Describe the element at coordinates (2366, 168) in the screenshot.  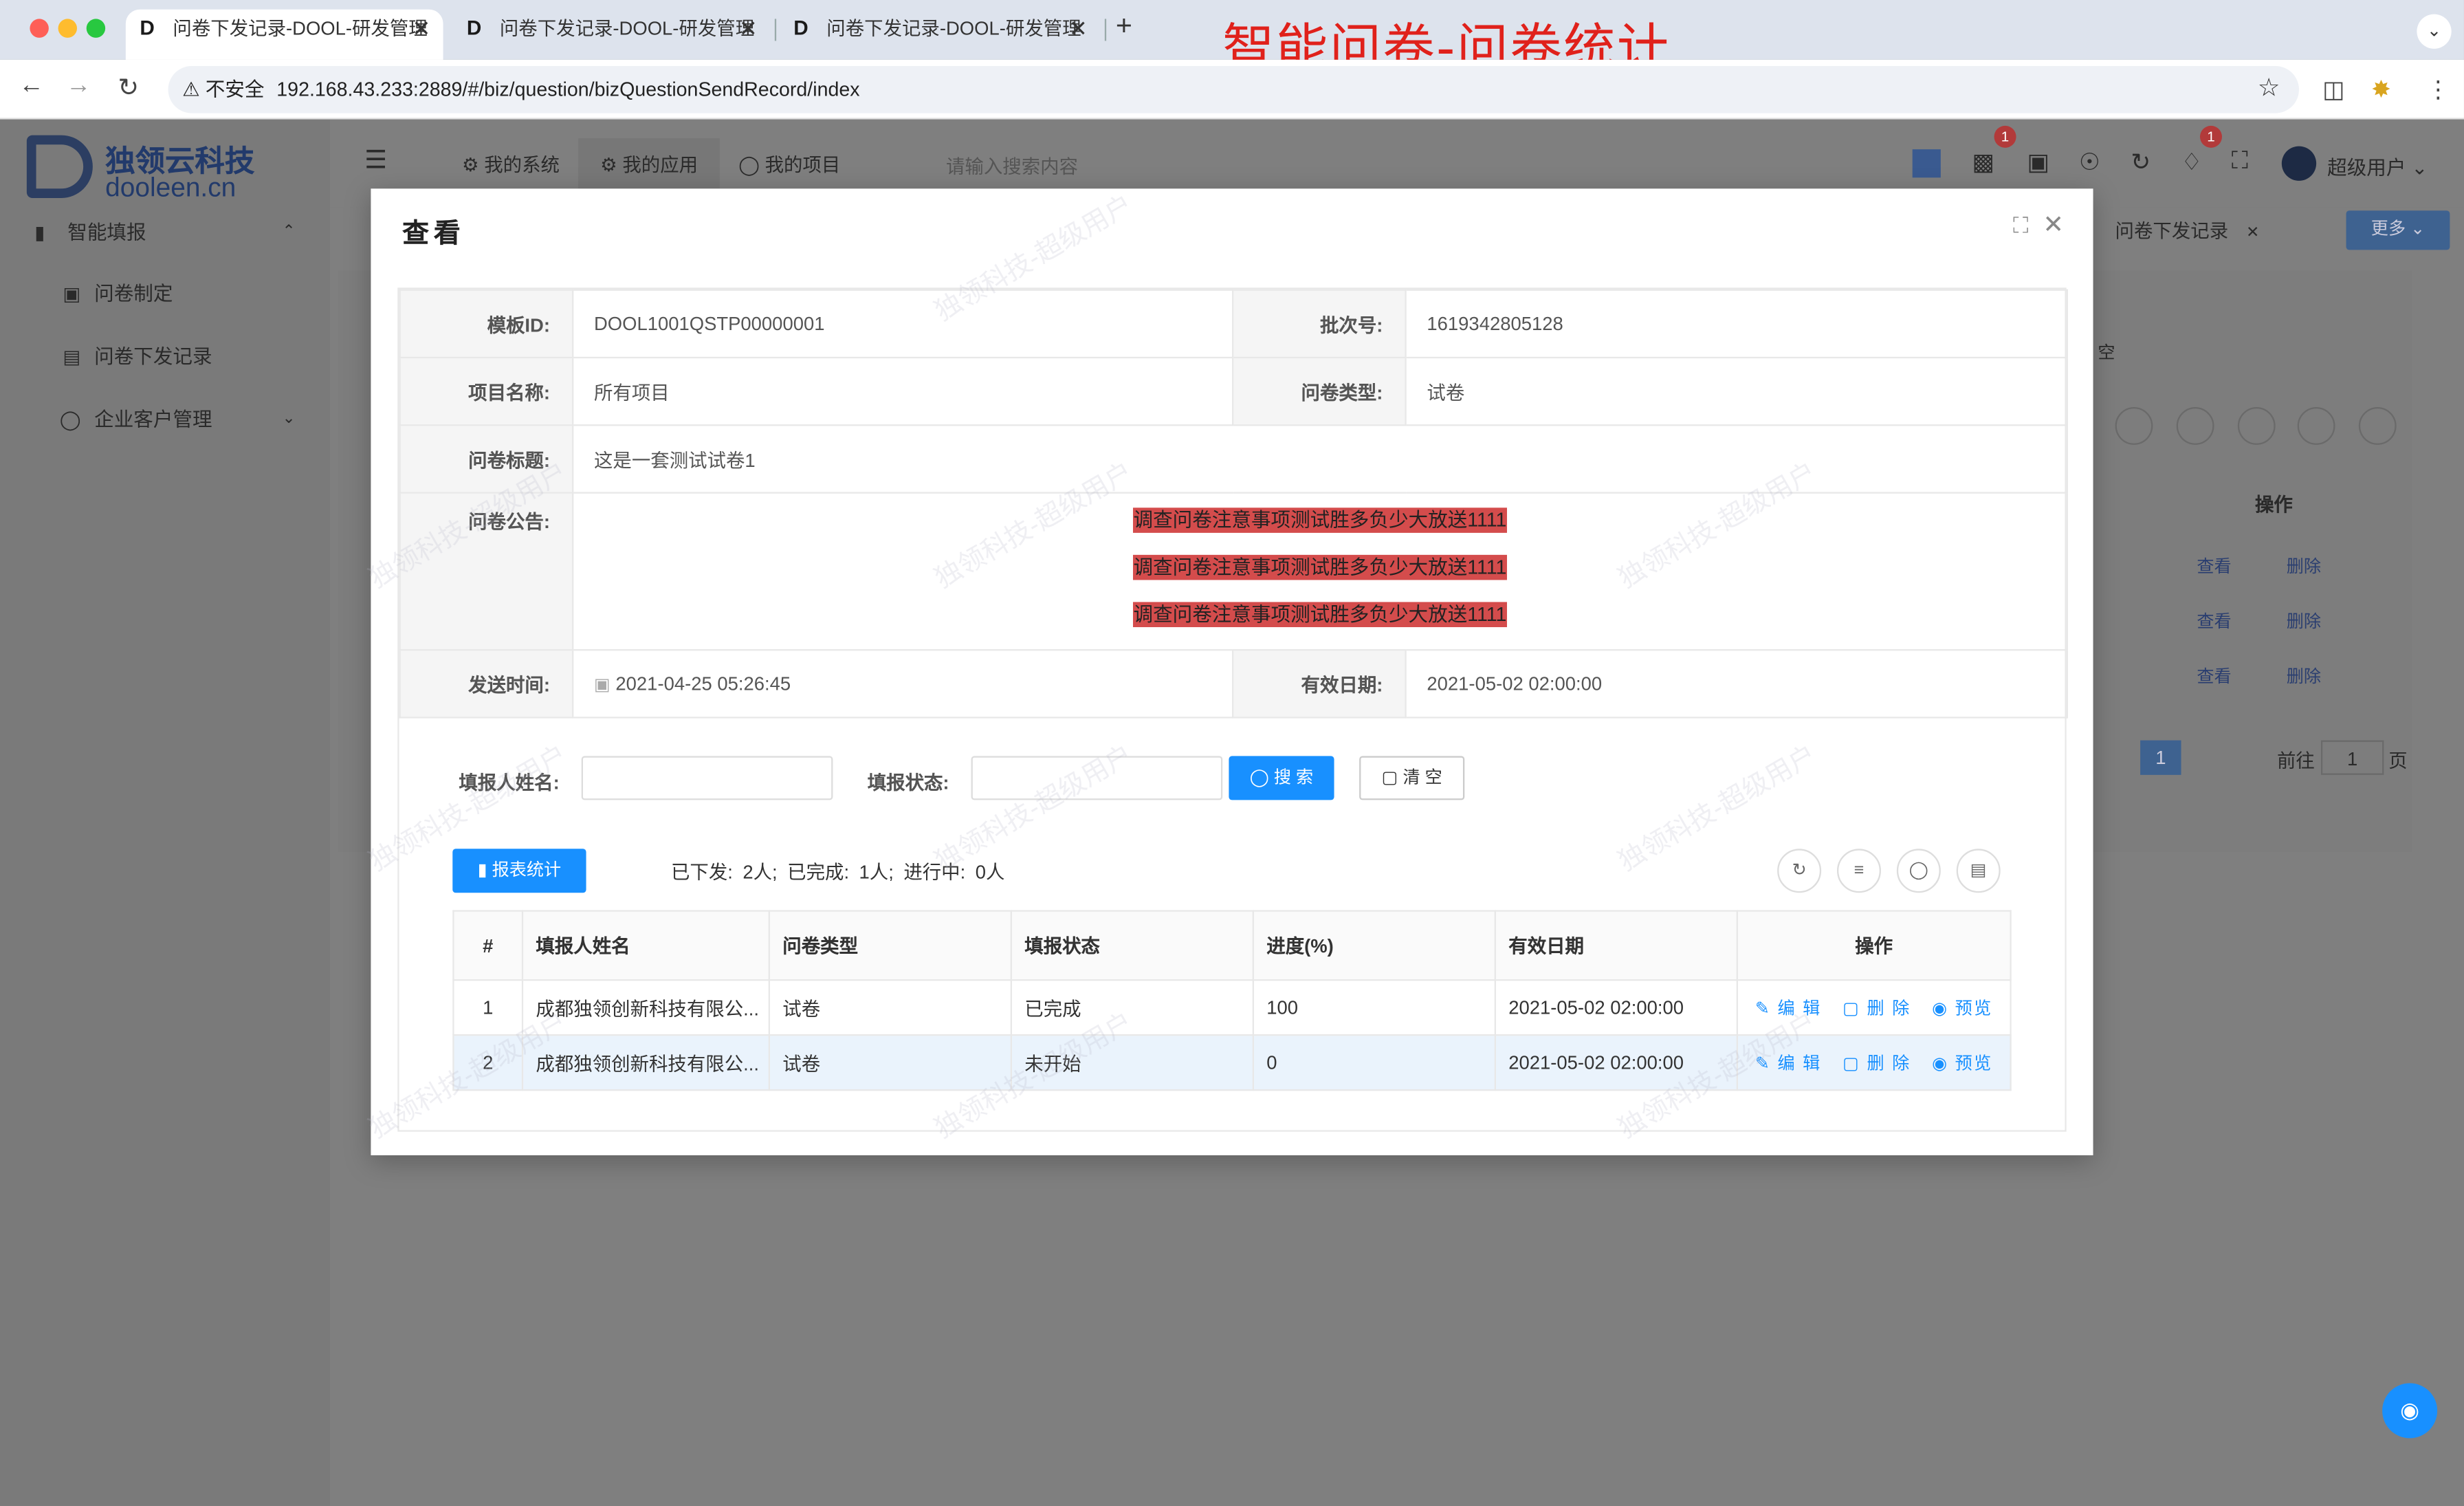
I see `username: 超级用户` at that location.